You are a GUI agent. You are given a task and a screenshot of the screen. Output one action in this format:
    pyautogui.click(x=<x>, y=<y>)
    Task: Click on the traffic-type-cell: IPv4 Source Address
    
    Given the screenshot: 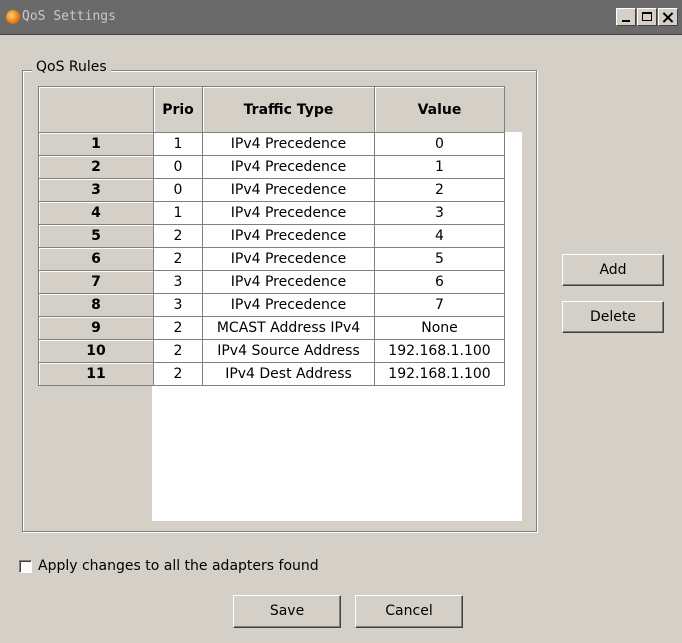 What is the action you would take?
    pyautogui.click(x=288, y=351)
    